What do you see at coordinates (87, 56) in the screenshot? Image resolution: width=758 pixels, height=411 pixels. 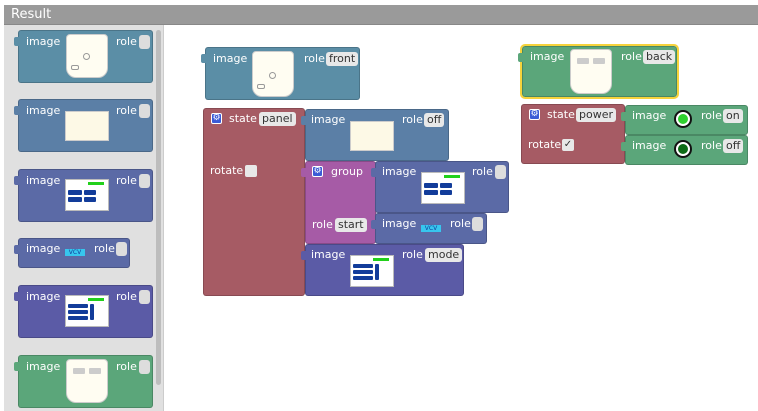 I see `device-front-thumbnail` at bounding box center [87, 56].